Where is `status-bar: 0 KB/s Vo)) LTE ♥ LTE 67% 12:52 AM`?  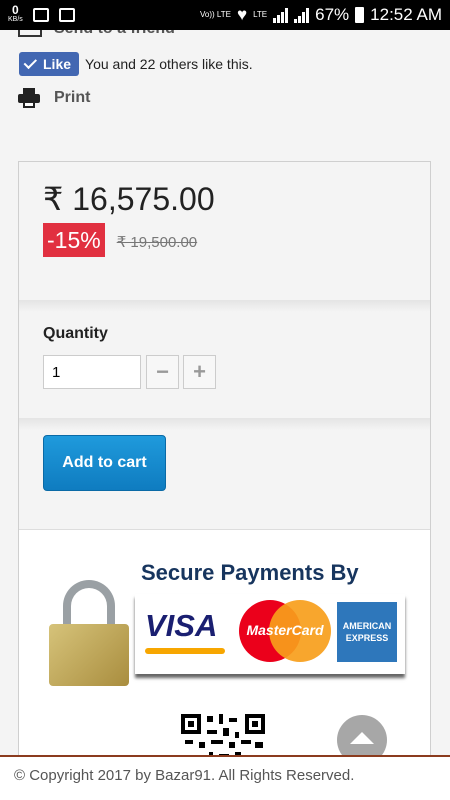
status-bar: 0 KB/s Vo)) LTE ♥ LTE 67% 12:52 AM is located at coordinates (225, 15).